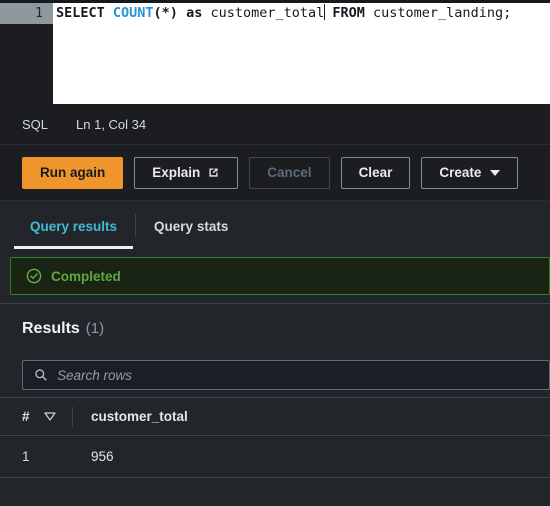 The image size is (550, 506). What do you see at coordinates (51, 328) in the screenshot?
I see `results-title: Results` at bounding box center [51, 328].